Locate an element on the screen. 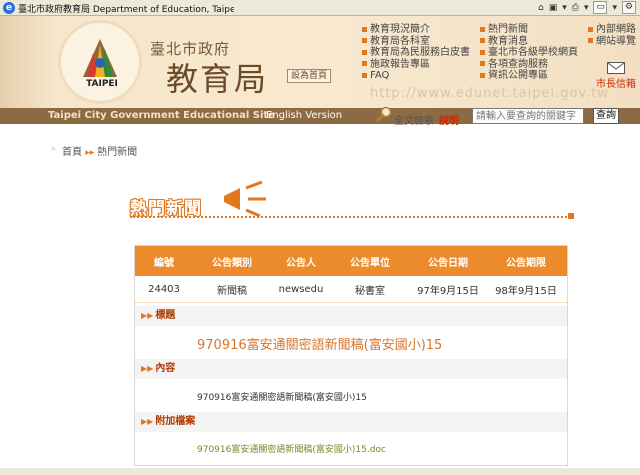 The image size is (640, 475). url-watermark: http://www.edunet.taipei.gov.tw is located at coordinates (490, 93).